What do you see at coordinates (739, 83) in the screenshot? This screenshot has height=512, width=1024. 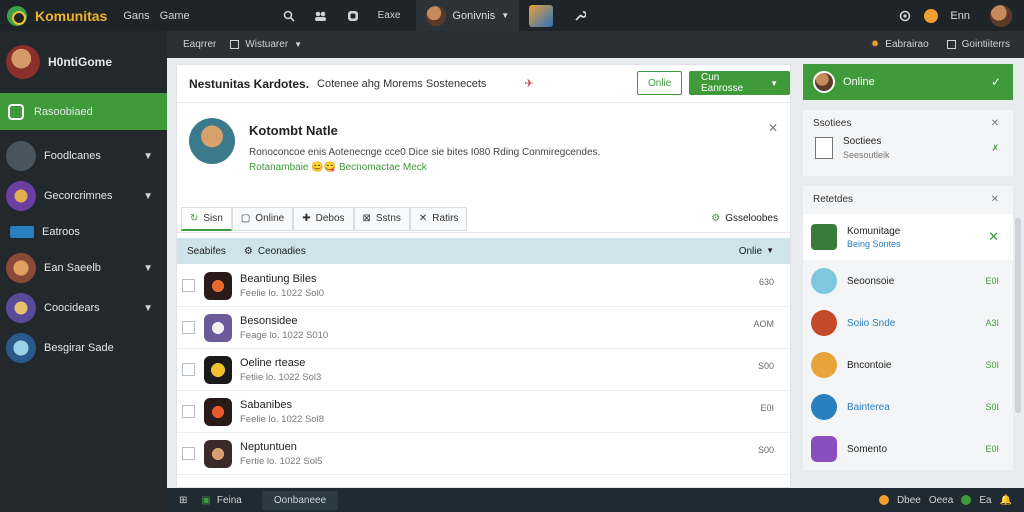 I see `dropdown-button: Cun Eanrosse ▼` at bounding box center [739, 83].